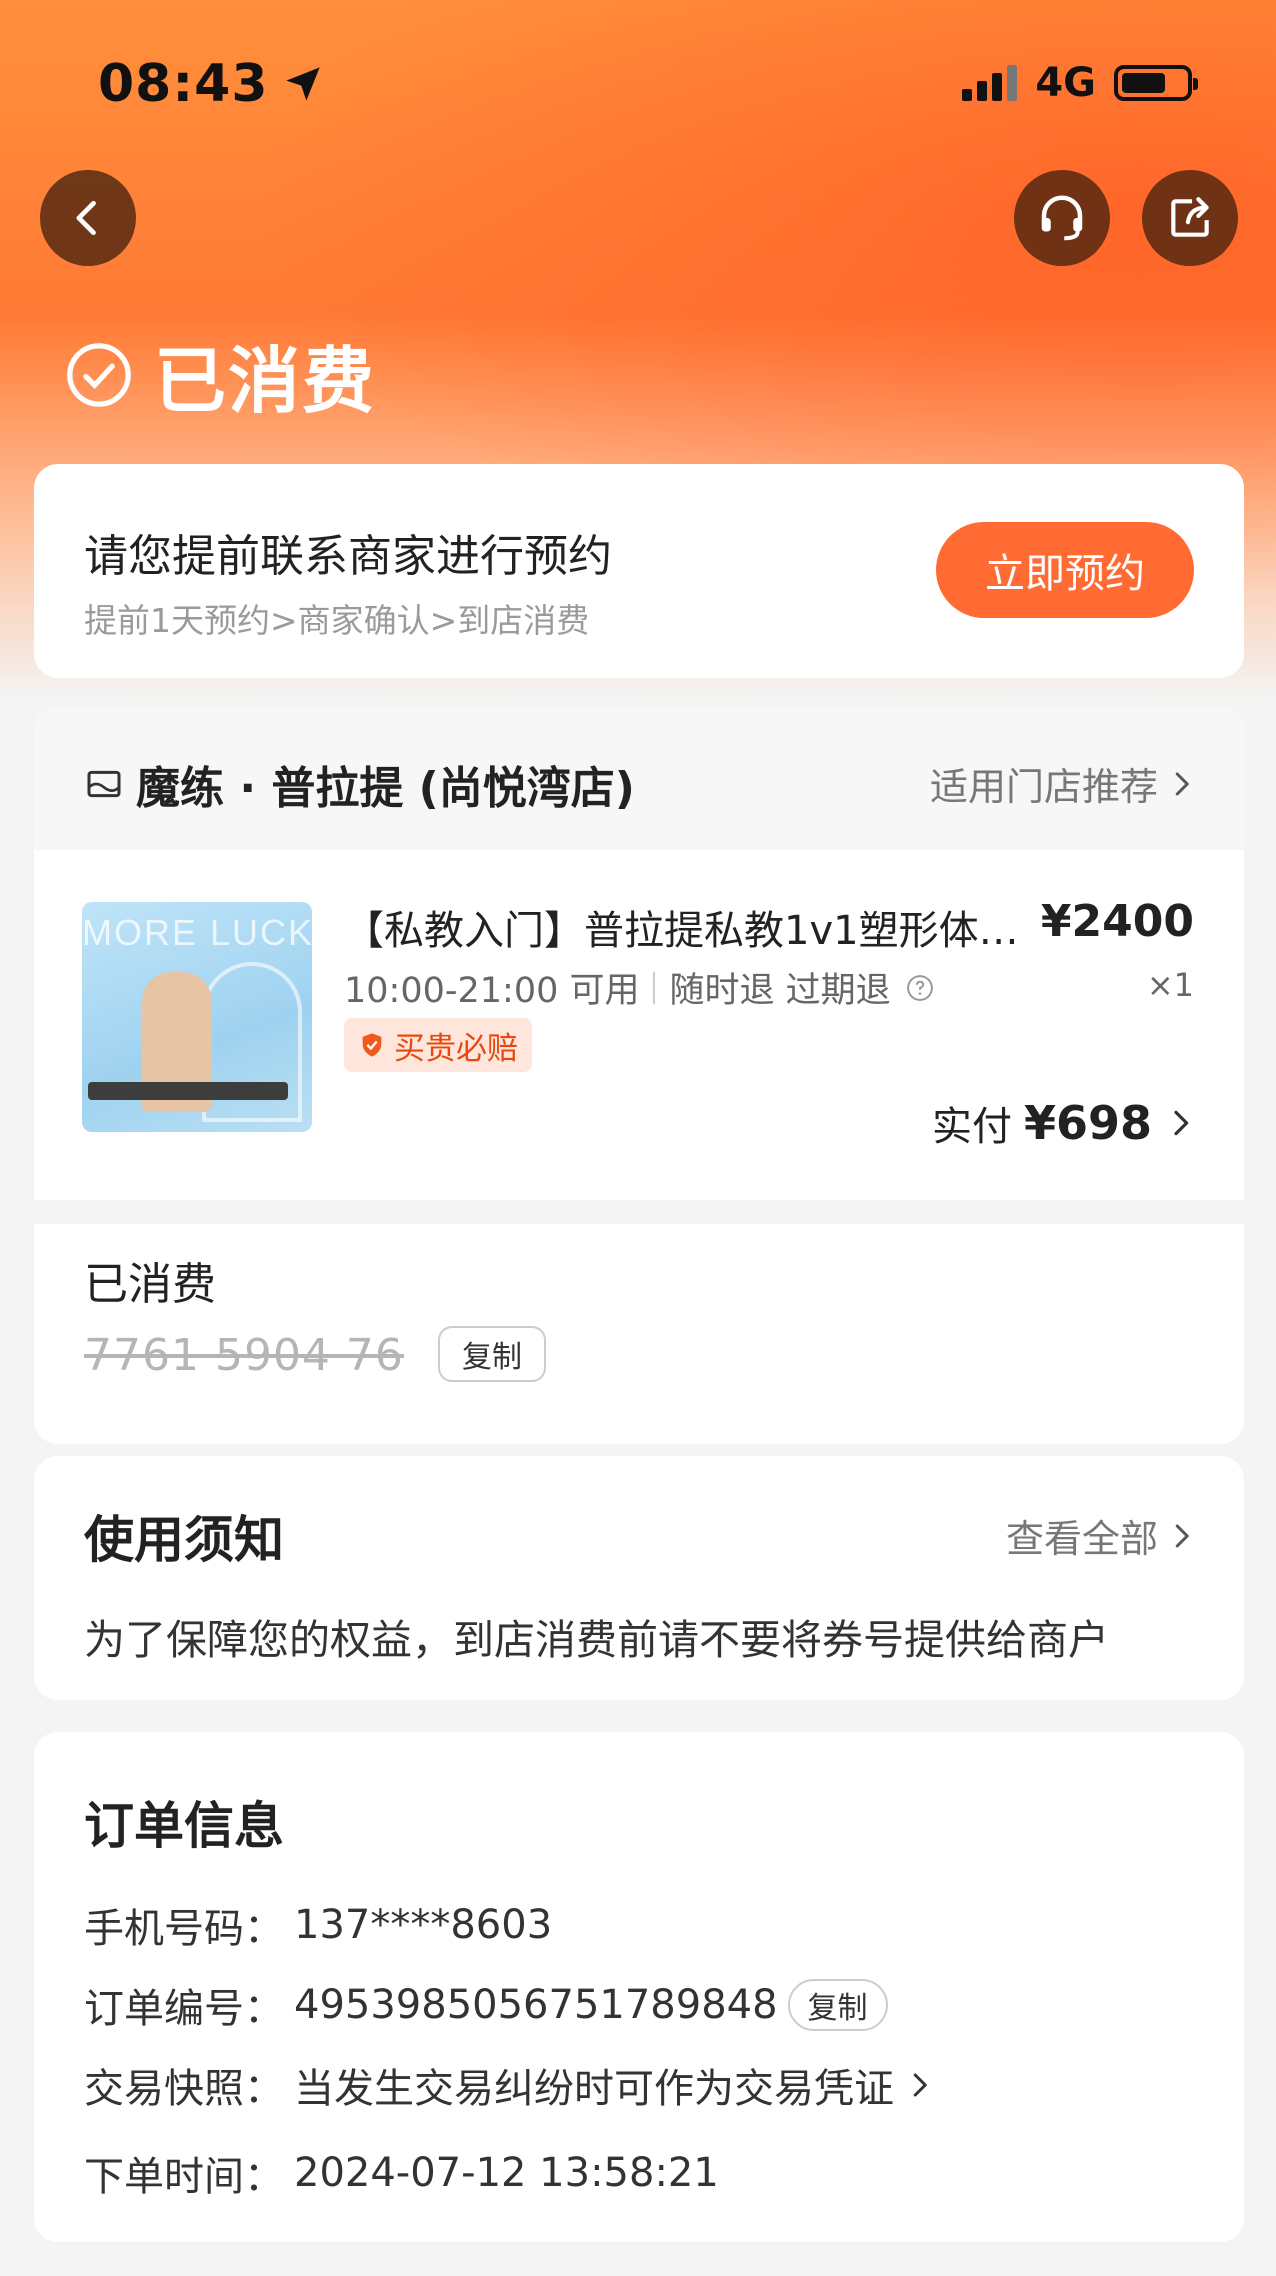 The width and height of the screenshot is (1276, 2276). Describe the element at coordinates (990, 83) in the screenshot. I see `signal-icon` at that location.